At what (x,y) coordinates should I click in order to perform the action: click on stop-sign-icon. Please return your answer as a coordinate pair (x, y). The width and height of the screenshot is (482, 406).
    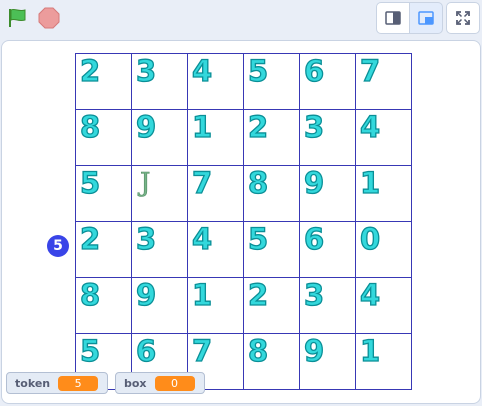
    Looking at the image, I should click on (49, 18).